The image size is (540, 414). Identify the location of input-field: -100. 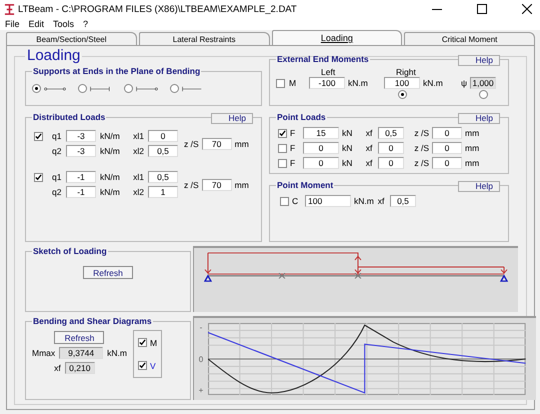
(327, 83).